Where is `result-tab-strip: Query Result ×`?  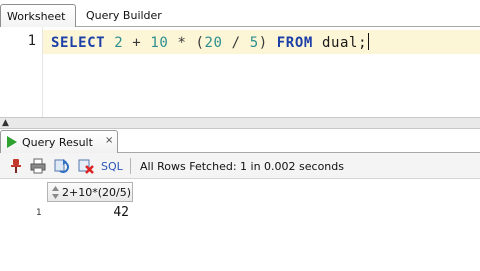
result-tab-strip: Query Result × is located at coordinates (240, 141).